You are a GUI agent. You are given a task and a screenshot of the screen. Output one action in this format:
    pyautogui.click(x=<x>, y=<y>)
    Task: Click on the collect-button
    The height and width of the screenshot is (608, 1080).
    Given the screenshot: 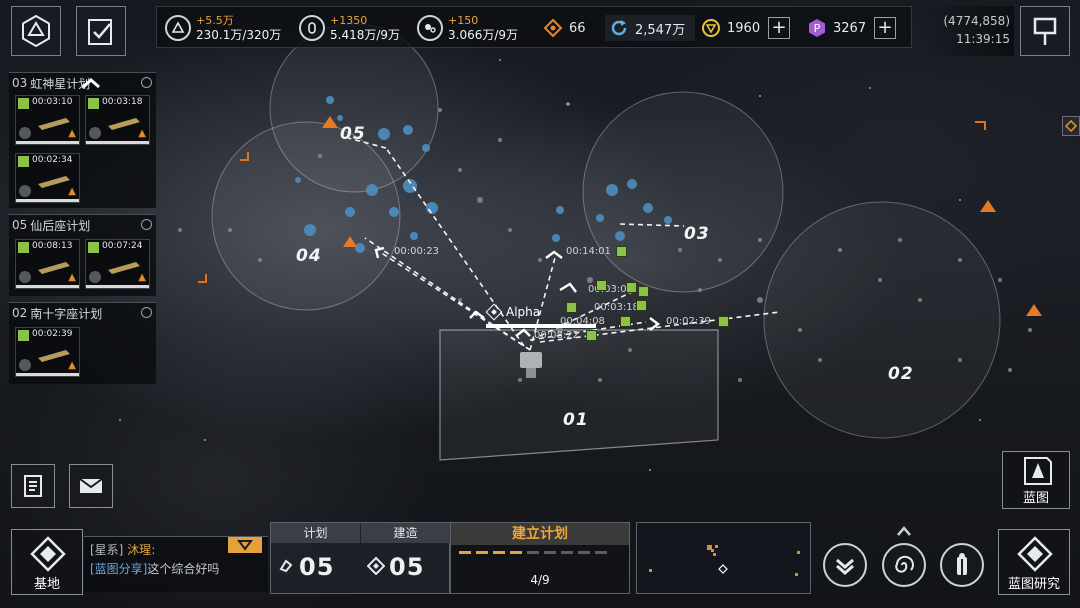 What is the action you would take?
    pyautogui.click(x=845, y=565)
    